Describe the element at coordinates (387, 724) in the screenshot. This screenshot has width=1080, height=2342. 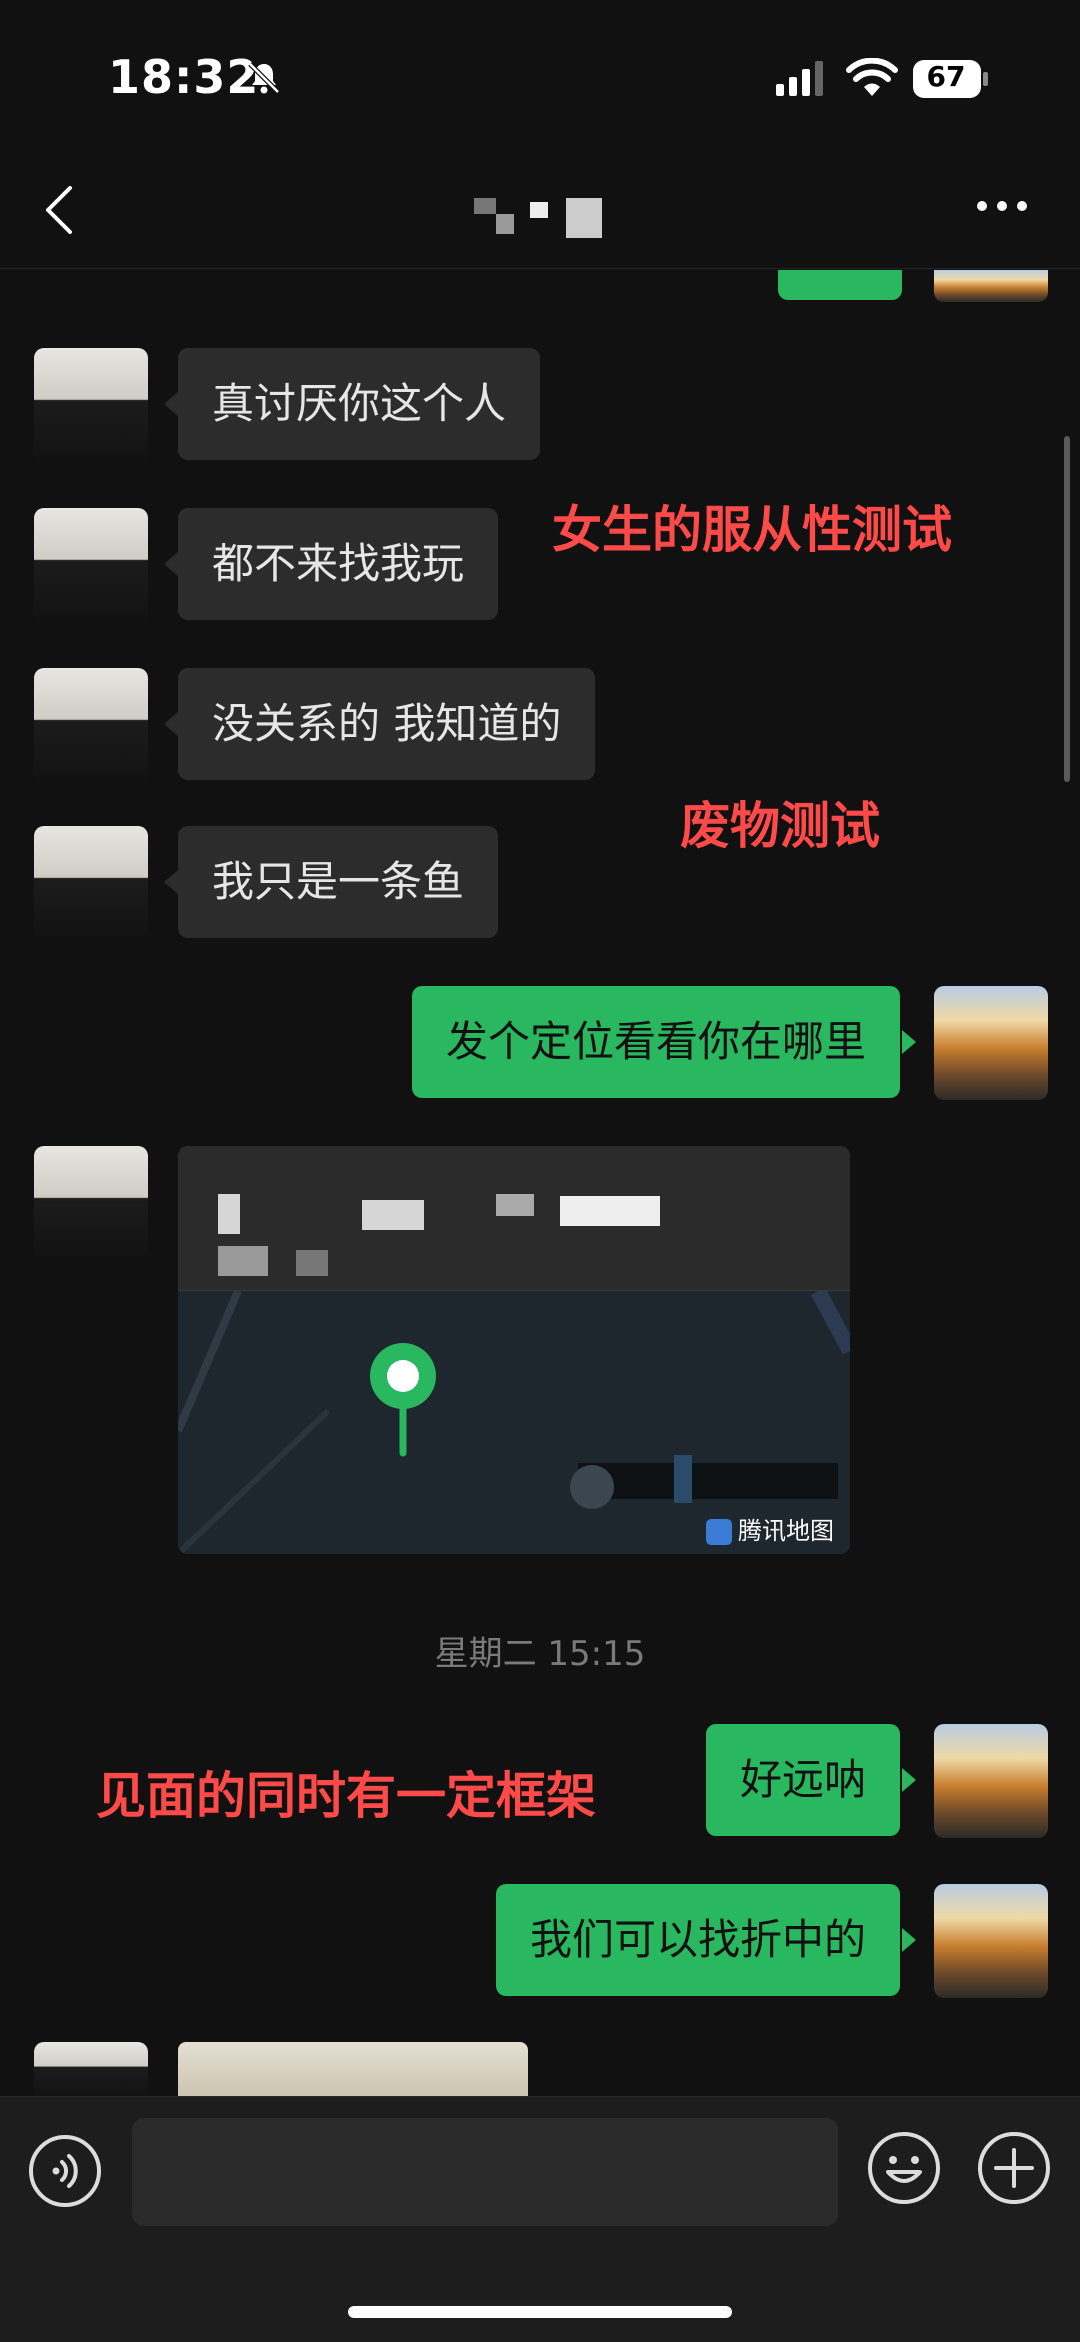
I see `message-bubble-incoming: 没关系的 我知道的` at that location.